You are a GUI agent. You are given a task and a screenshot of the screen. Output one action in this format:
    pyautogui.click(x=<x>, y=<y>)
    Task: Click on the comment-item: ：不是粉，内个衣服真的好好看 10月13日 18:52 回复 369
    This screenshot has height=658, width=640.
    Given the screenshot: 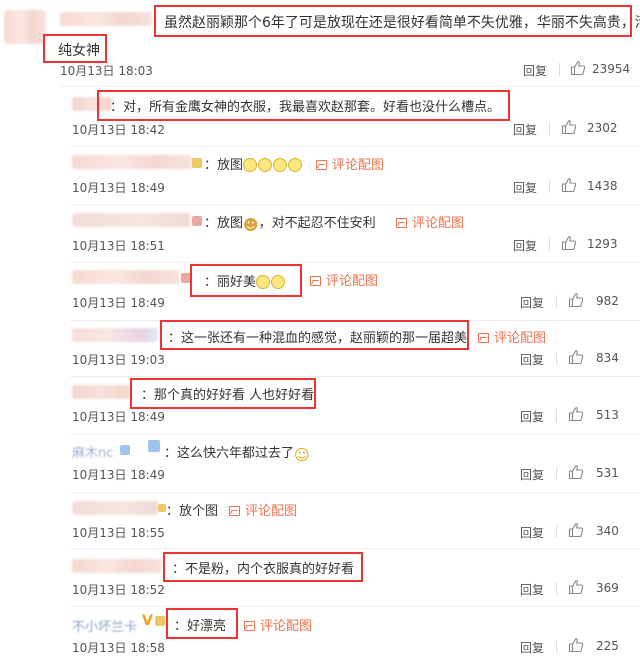 What is the action you would take?
    pyautogui.click(x=320, y=577)
    